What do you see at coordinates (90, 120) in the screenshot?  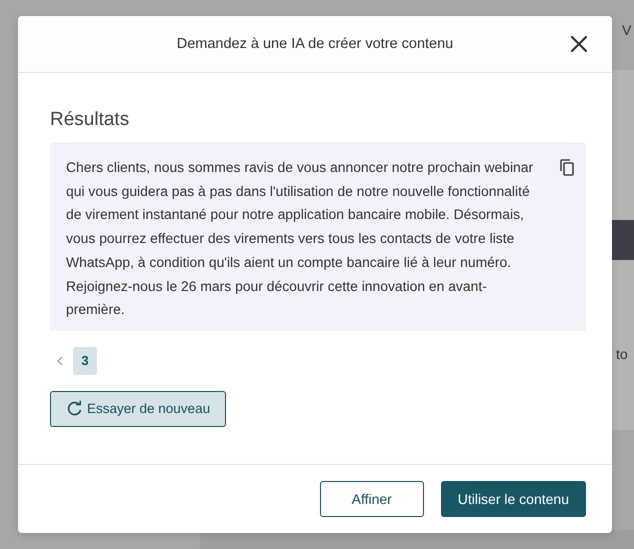 I see `section-title: Résultats` at bounding box center [90, 120].